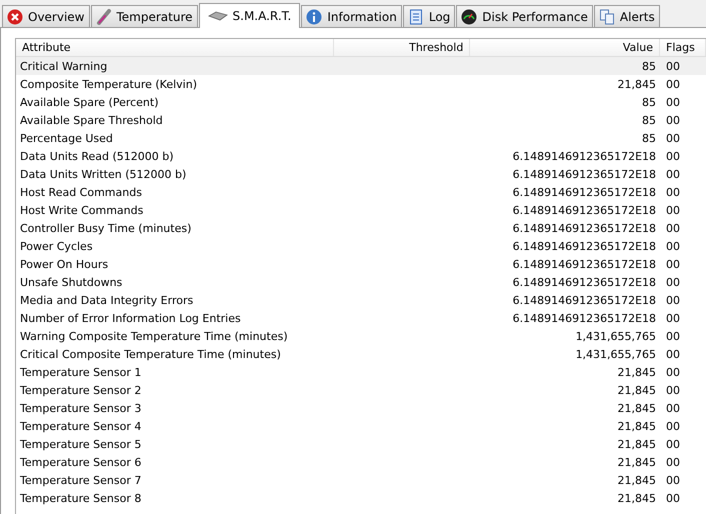 The height and width of the screenshot is (514, 706). What do you see at coordinates (524, 16) in the screenshot?
I see `tab: Disk Performance` at bounding box center [524, 16].